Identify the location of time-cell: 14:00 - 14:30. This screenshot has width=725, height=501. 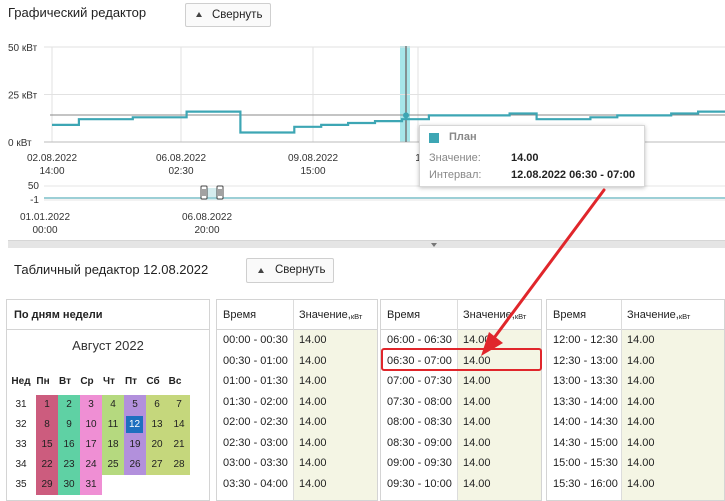
(585, 422).